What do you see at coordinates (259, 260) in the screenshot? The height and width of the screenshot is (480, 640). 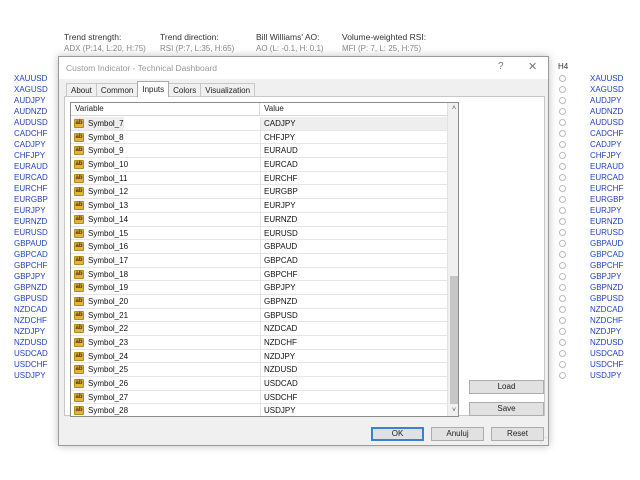 I see `table-row: ab Symbol_17 GBPCAD` at bounding box center [259, 260].